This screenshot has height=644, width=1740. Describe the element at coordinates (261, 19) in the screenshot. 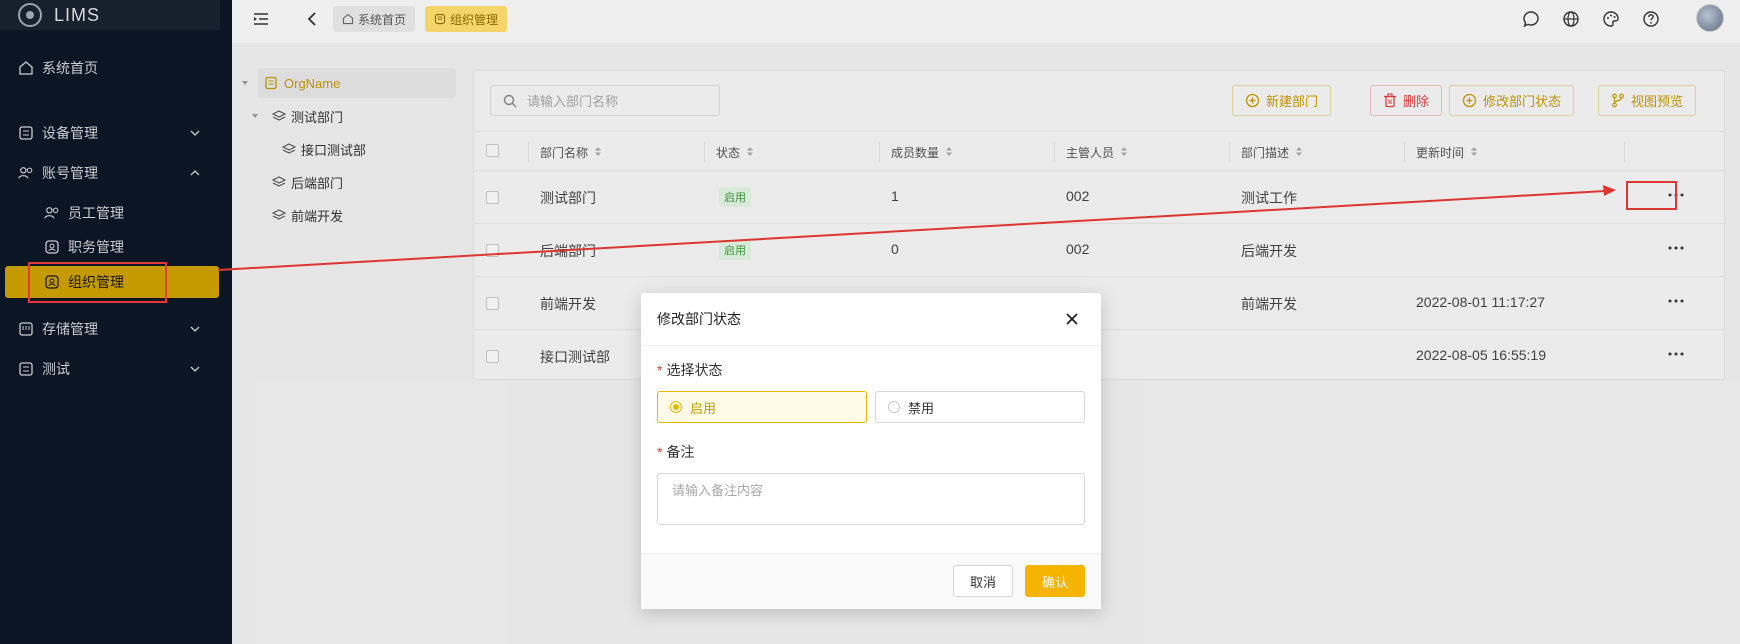

I see `menu-fold-icon` at that location.